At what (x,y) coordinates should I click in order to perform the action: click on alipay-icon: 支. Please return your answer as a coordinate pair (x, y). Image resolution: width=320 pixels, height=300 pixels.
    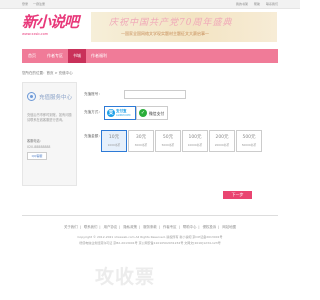
    Looking at the image, I should click on (111, 113).